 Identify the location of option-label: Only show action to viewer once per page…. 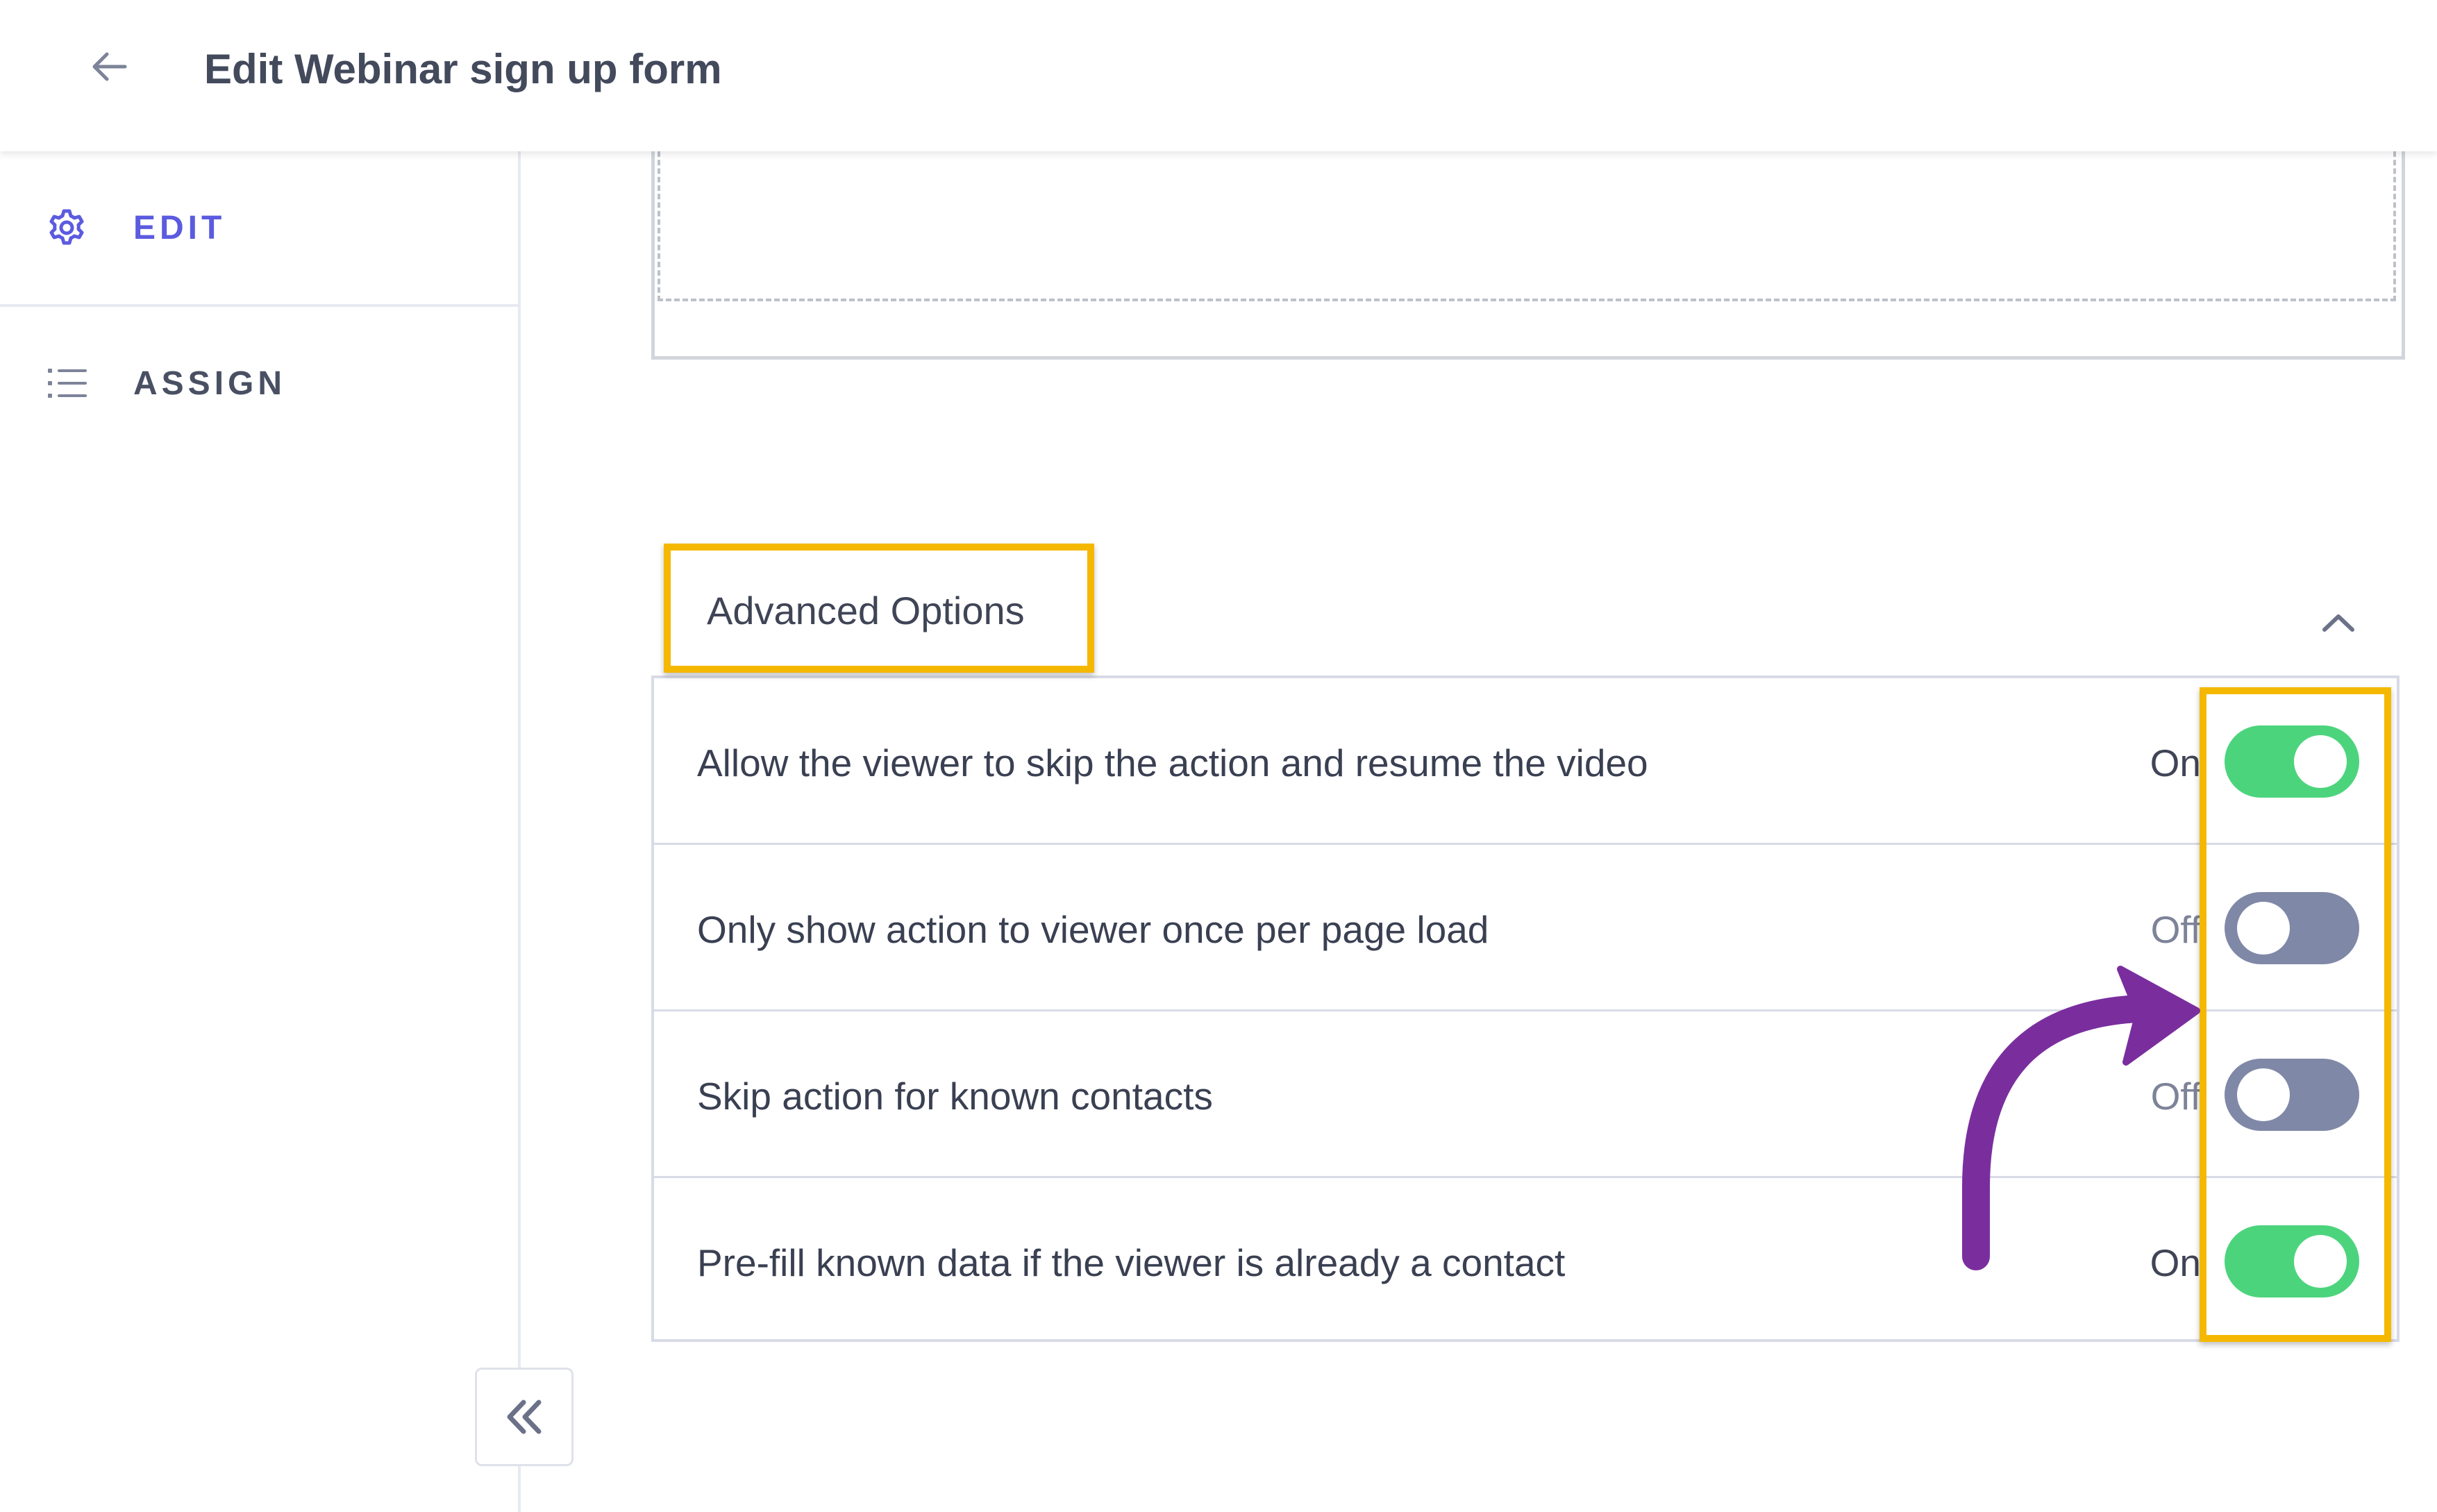
(1093, 929).